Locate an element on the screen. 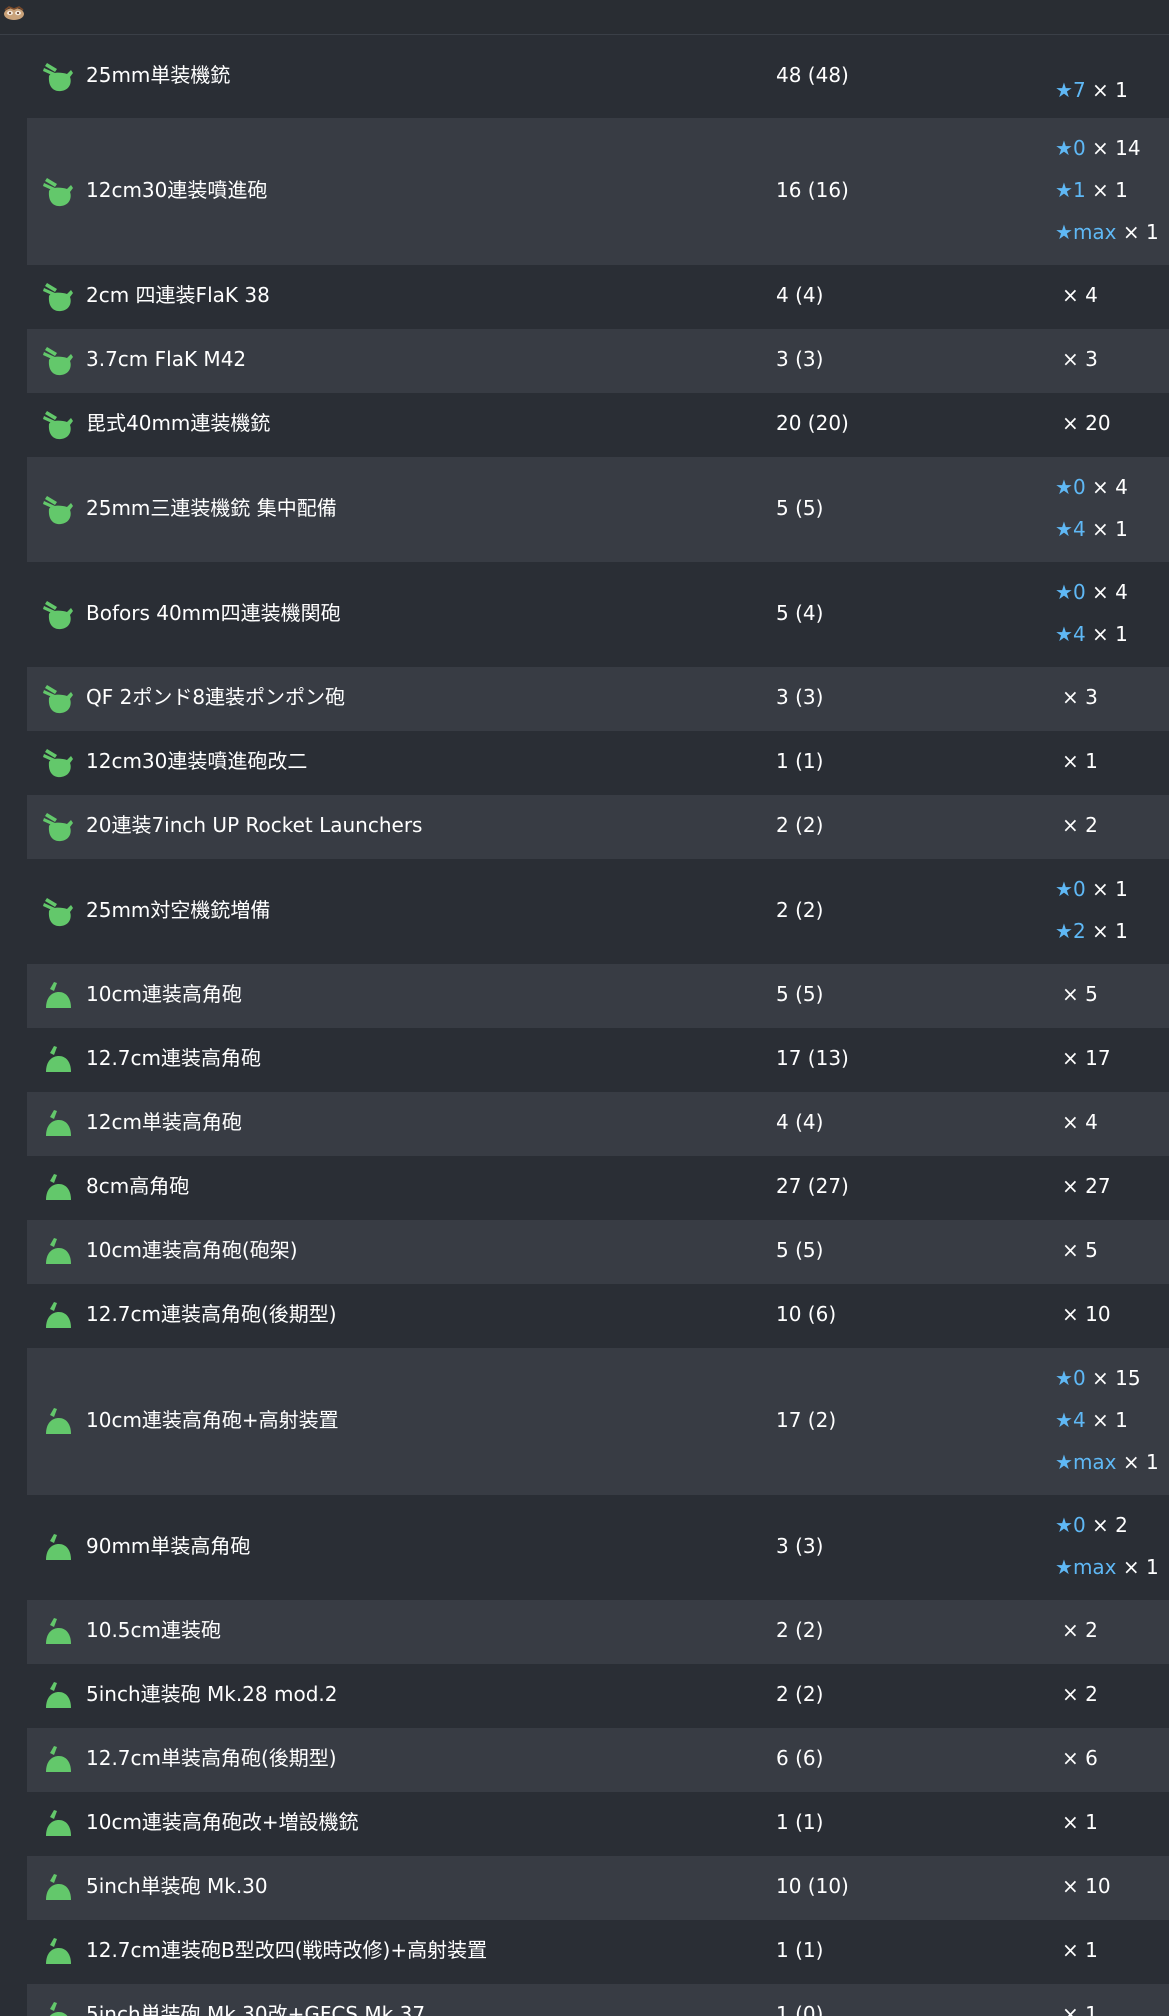 The image size is (1169, 2016). table-row: 12.7cm連装高角砲(後期型) 10 (6) × 10 is located at coordinates (598, 1316).